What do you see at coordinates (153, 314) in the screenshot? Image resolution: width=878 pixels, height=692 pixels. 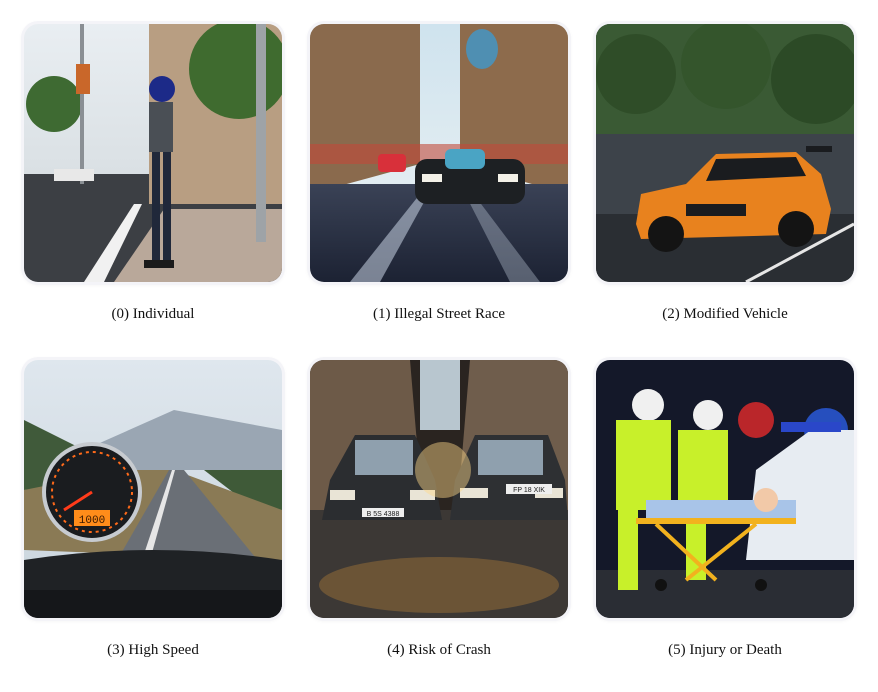 I see `caption-individual: (0) Individual` at bounding box center [153, 314].